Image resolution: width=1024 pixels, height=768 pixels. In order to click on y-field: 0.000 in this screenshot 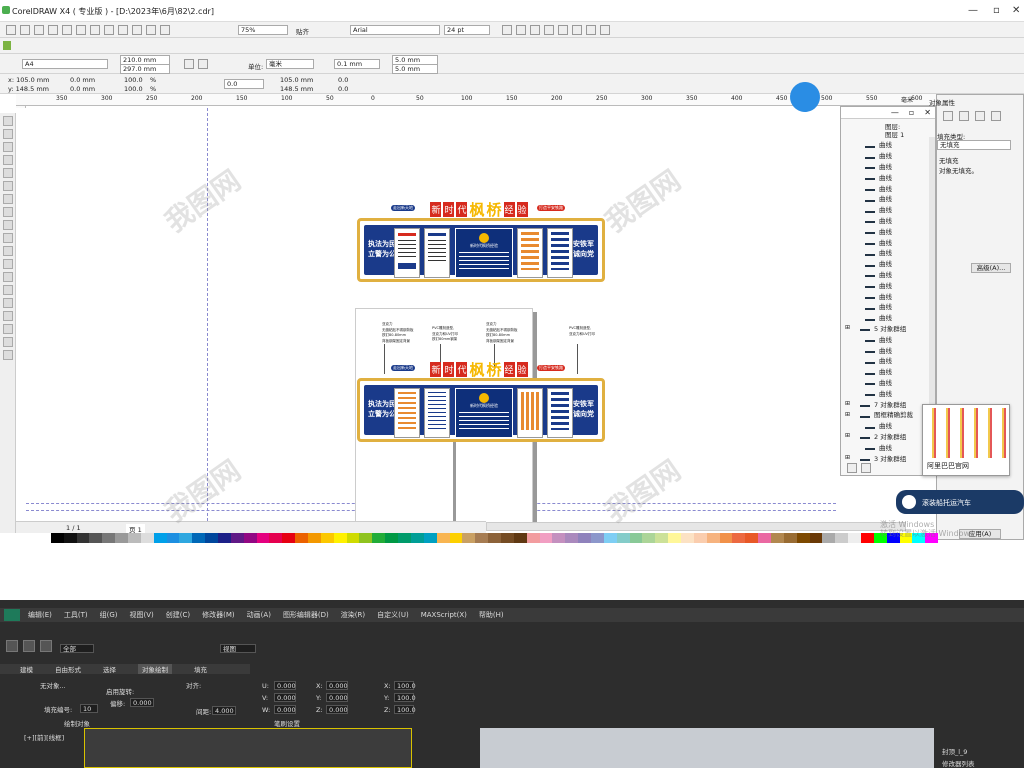, I will do `click(337, 697)`.